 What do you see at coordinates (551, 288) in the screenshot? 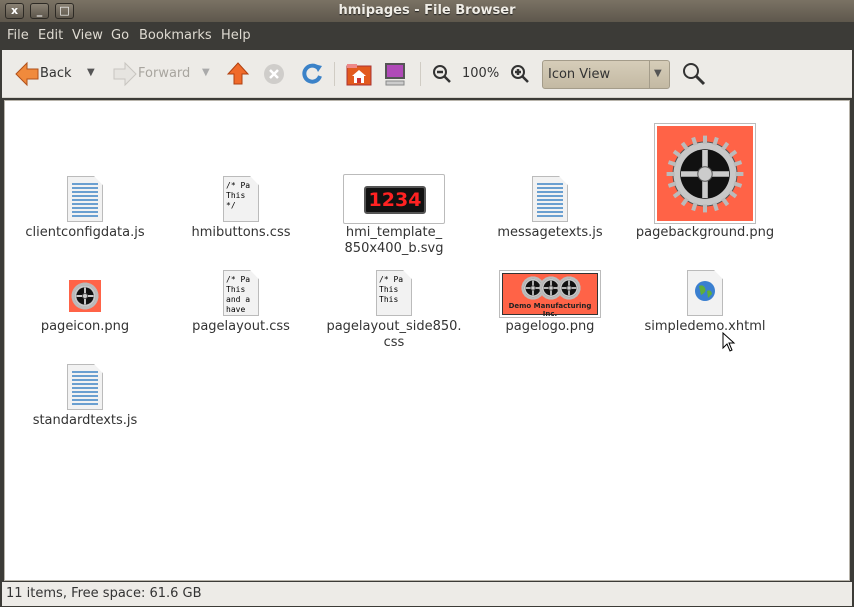
I see `gear-icon` at bounding box center [551, 288].